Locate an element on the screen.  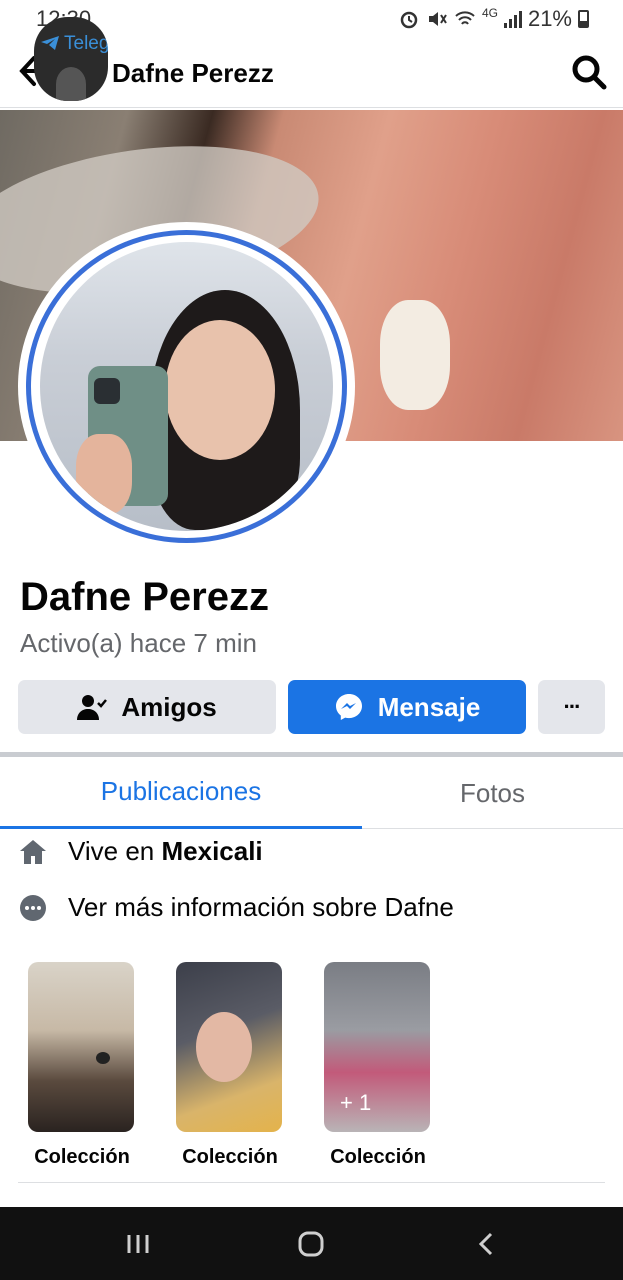
extra-count-badge: + 1 is located at coordinates (356, 1102).